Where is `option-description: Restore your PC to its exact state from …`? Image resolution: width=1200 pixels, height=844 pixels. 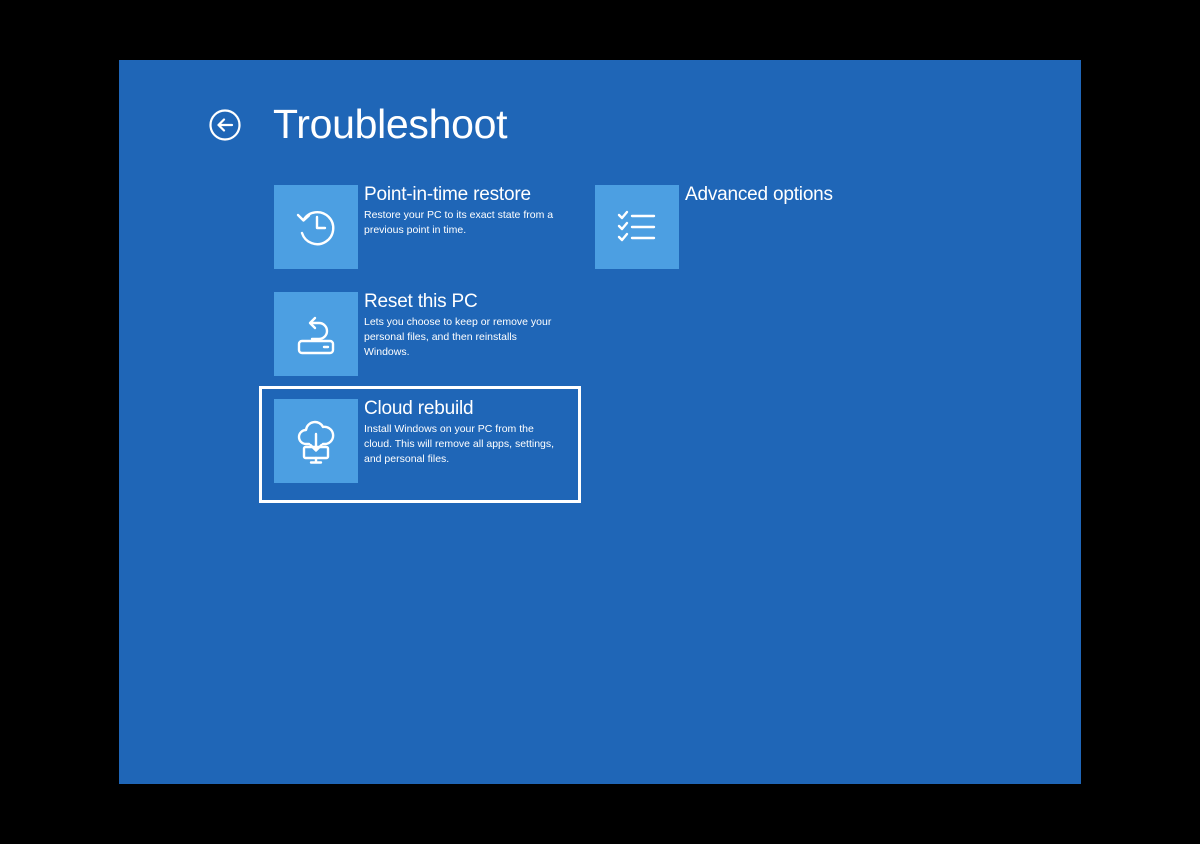 option-description: Restore your PC to its exact state from … is located at coordinates (459, 222).